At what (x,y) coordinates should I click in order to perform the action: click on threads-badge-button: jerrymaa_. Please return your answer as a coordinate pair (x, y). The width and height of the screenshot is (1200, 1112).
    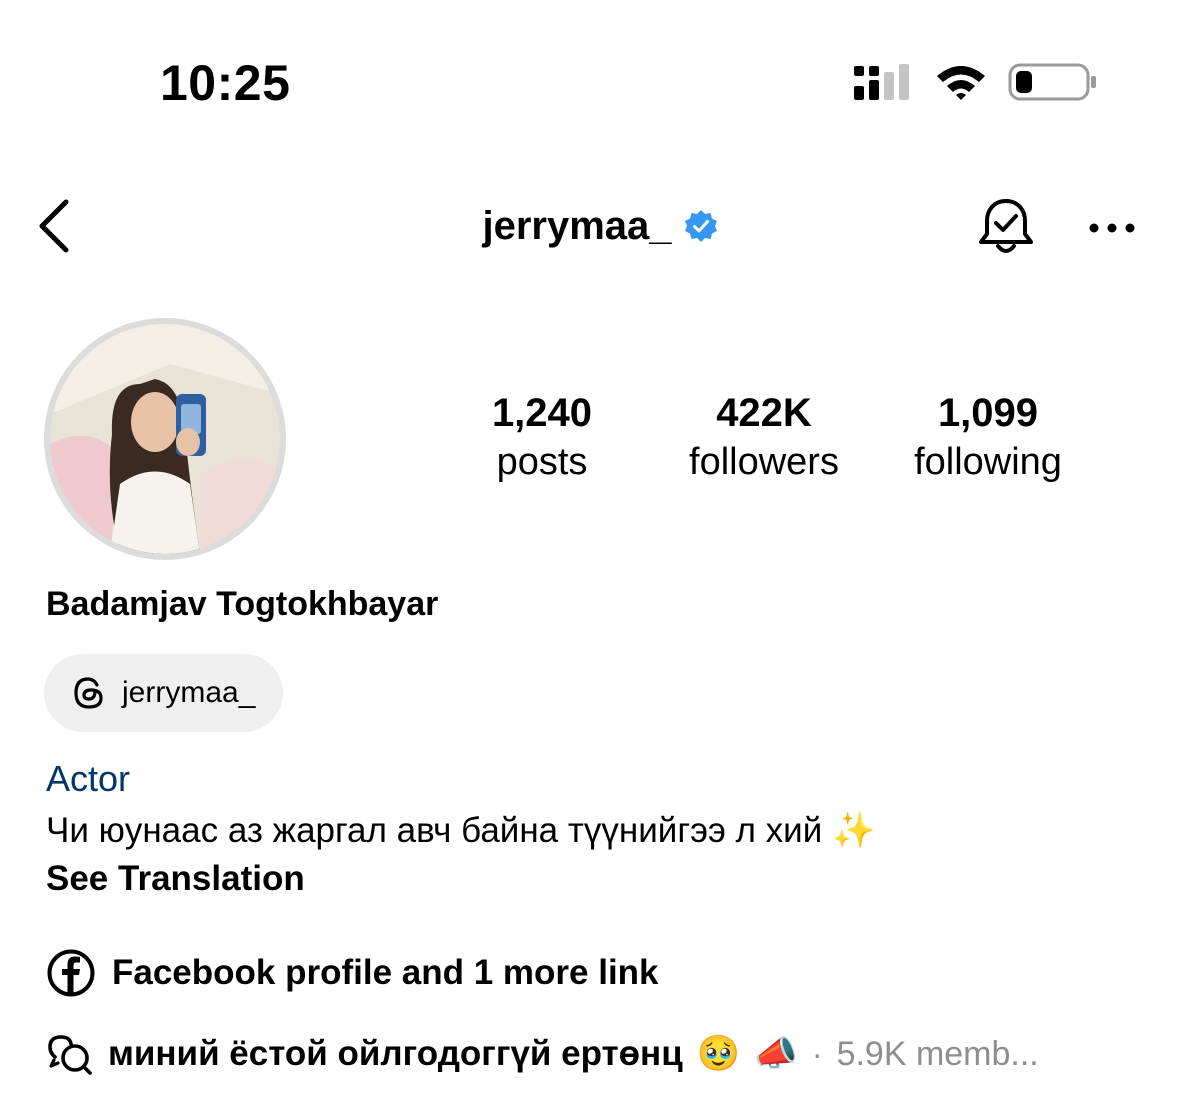
    Looking at the image, I should click on (164, 693).